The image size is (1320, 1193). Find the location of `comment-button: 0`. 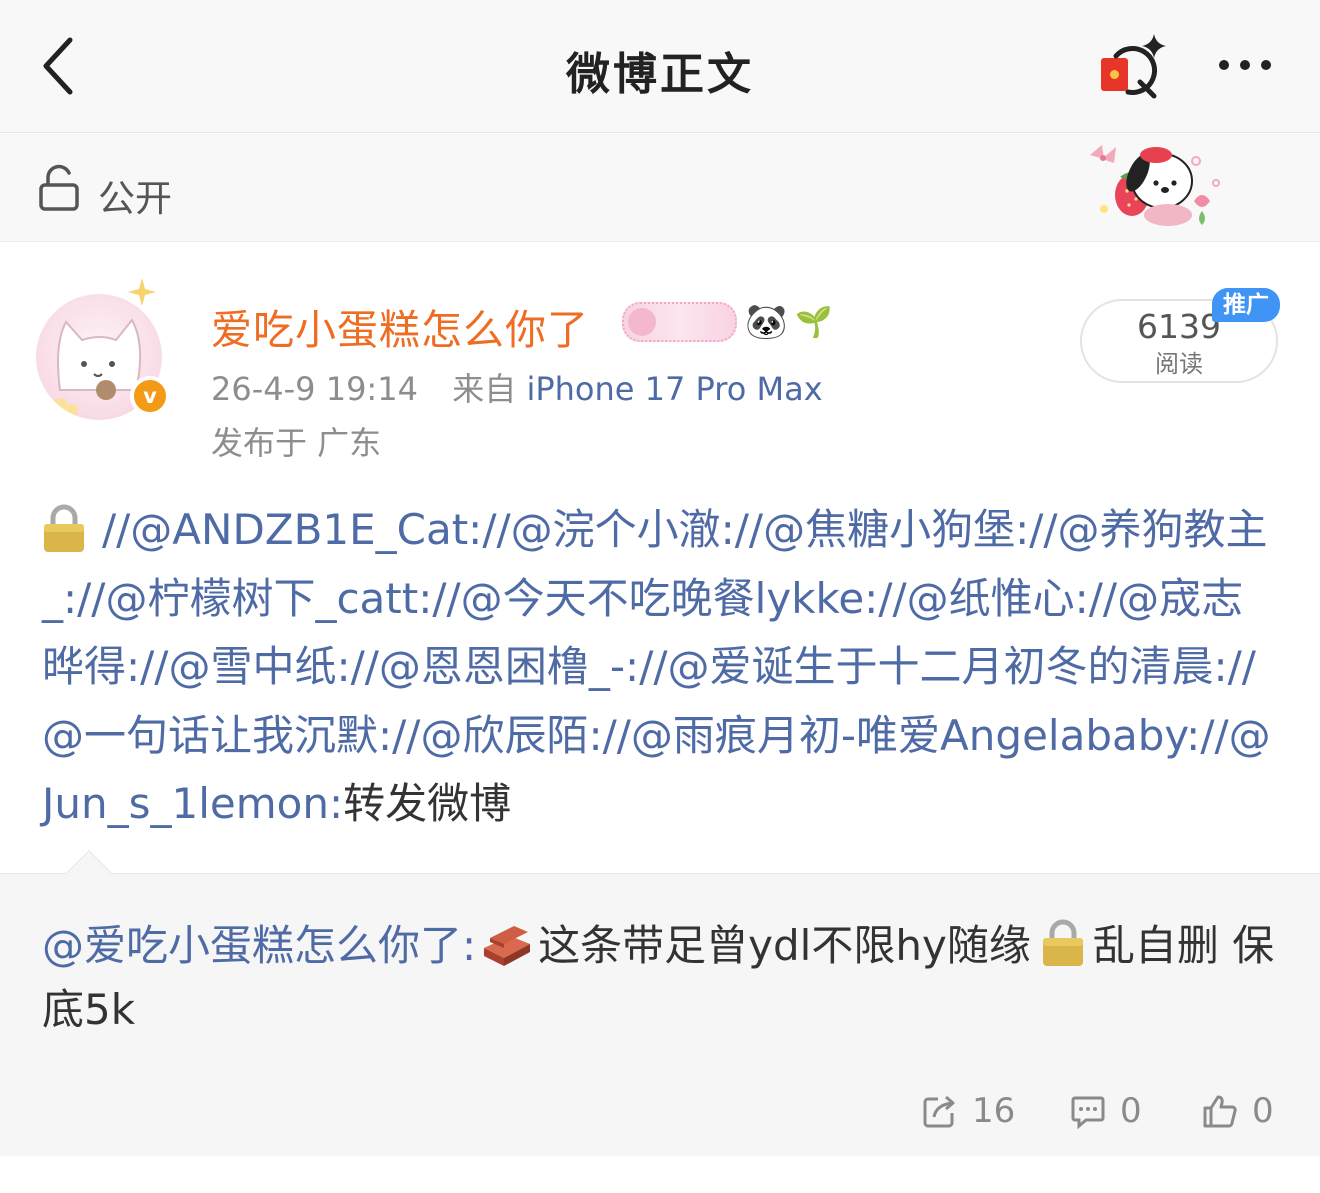

comment-button: 0 is located at coordinates (1106, 1111).